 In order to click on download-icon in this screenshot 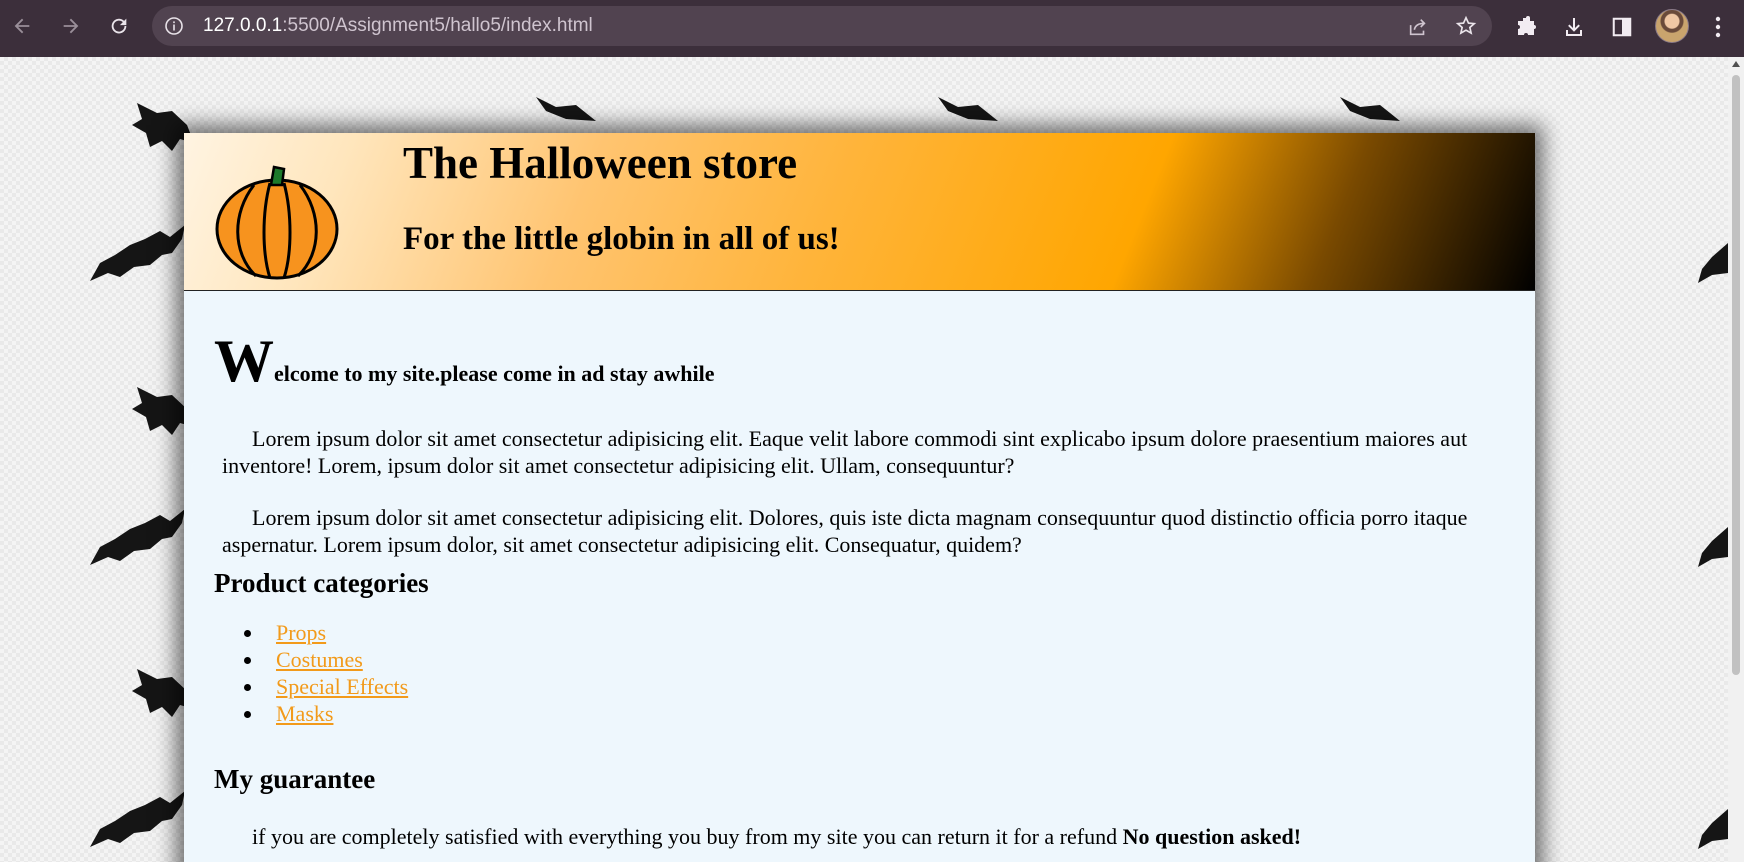, I will do `click(1574, 27)`.